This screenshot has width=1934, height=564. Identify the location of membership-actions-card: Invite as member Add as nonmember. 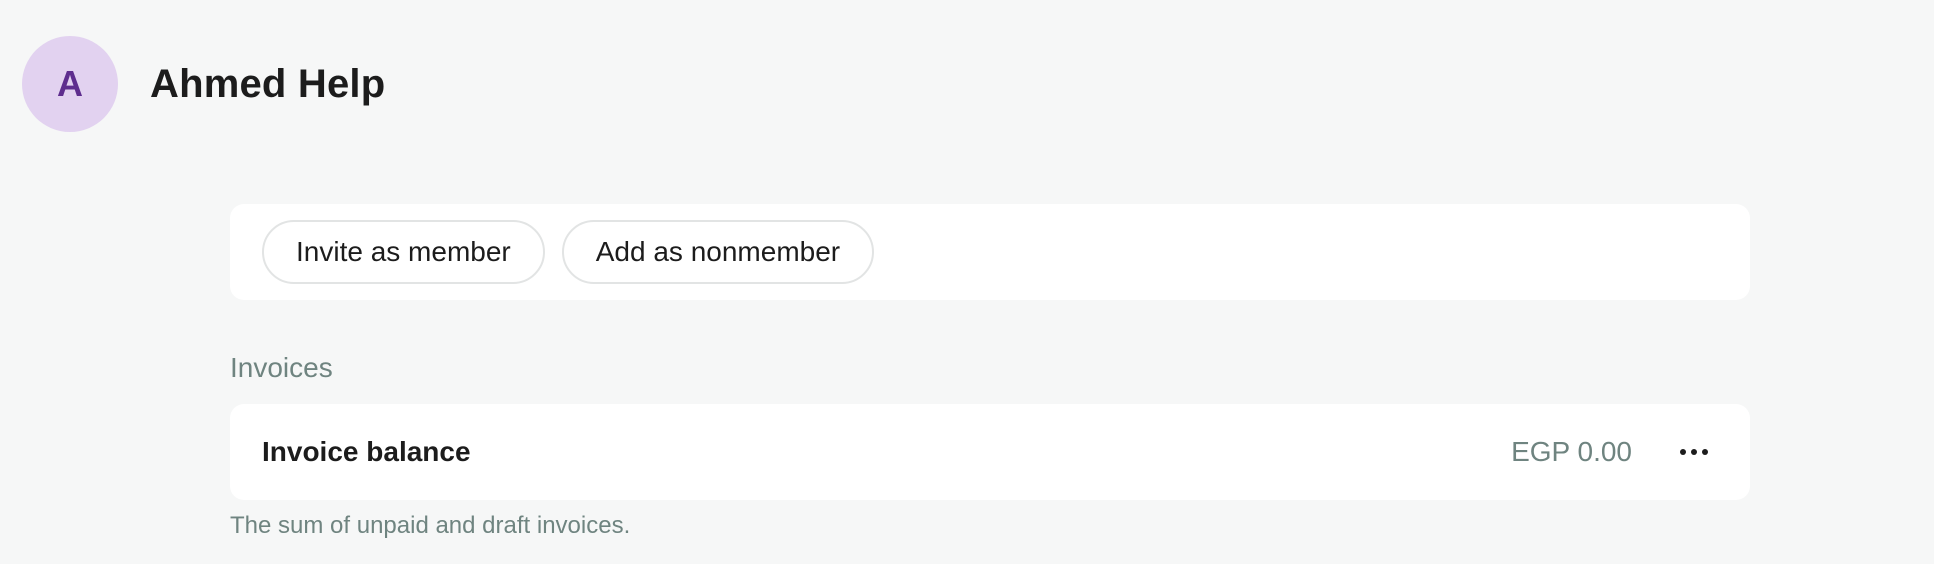
(990, 252).